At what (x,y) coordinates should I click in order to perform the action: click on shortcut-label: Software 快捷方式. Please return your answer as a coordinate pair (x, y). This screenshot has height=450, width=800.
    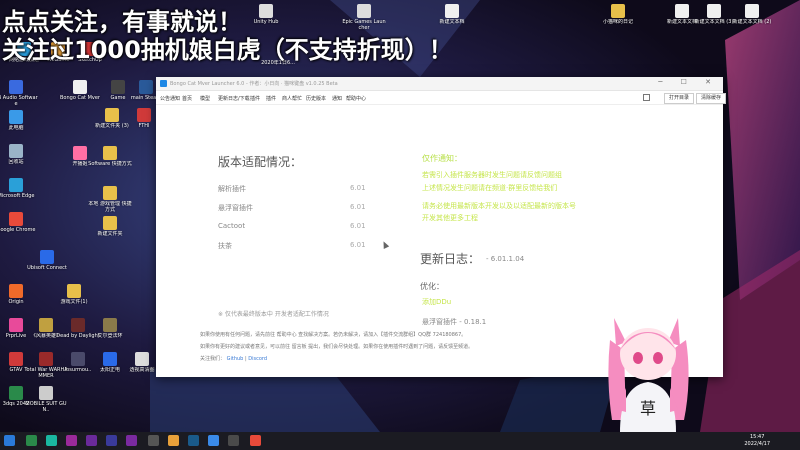
    Looking at the image, I should click on (110, 164).